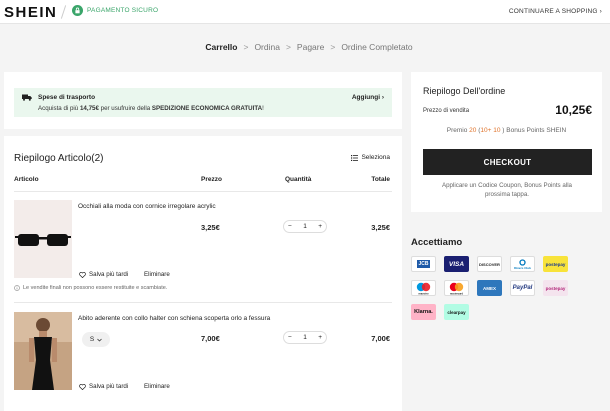 Image resolution: width=610 pixels, height=411 pixels. I want to click on column-qty: Quantità, so click(298, 179).